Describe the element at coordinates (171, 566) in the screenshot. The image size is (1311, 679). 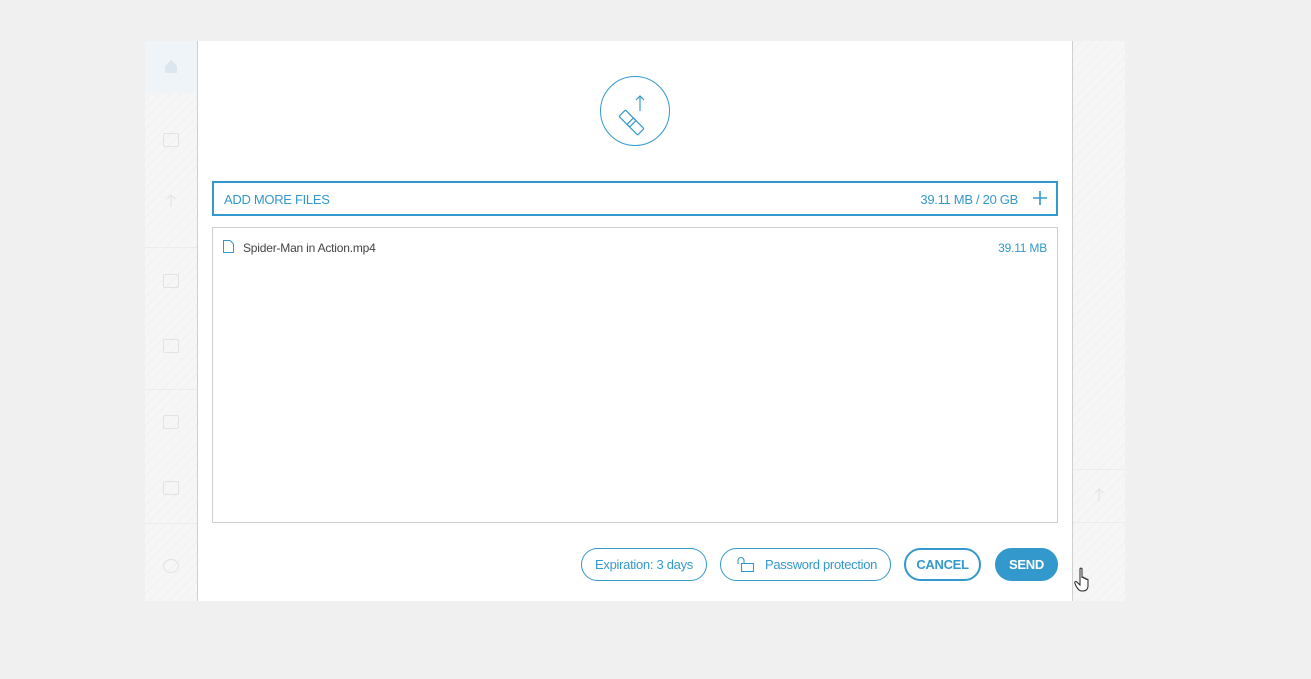
I see `settings-icon` at that location.